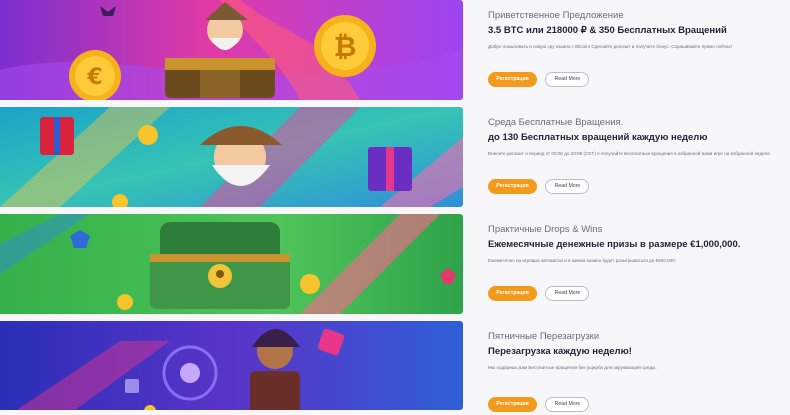 This screenshot has height=415, width=790. I want to click on sorceress-banner-icon, so click(231, 365).